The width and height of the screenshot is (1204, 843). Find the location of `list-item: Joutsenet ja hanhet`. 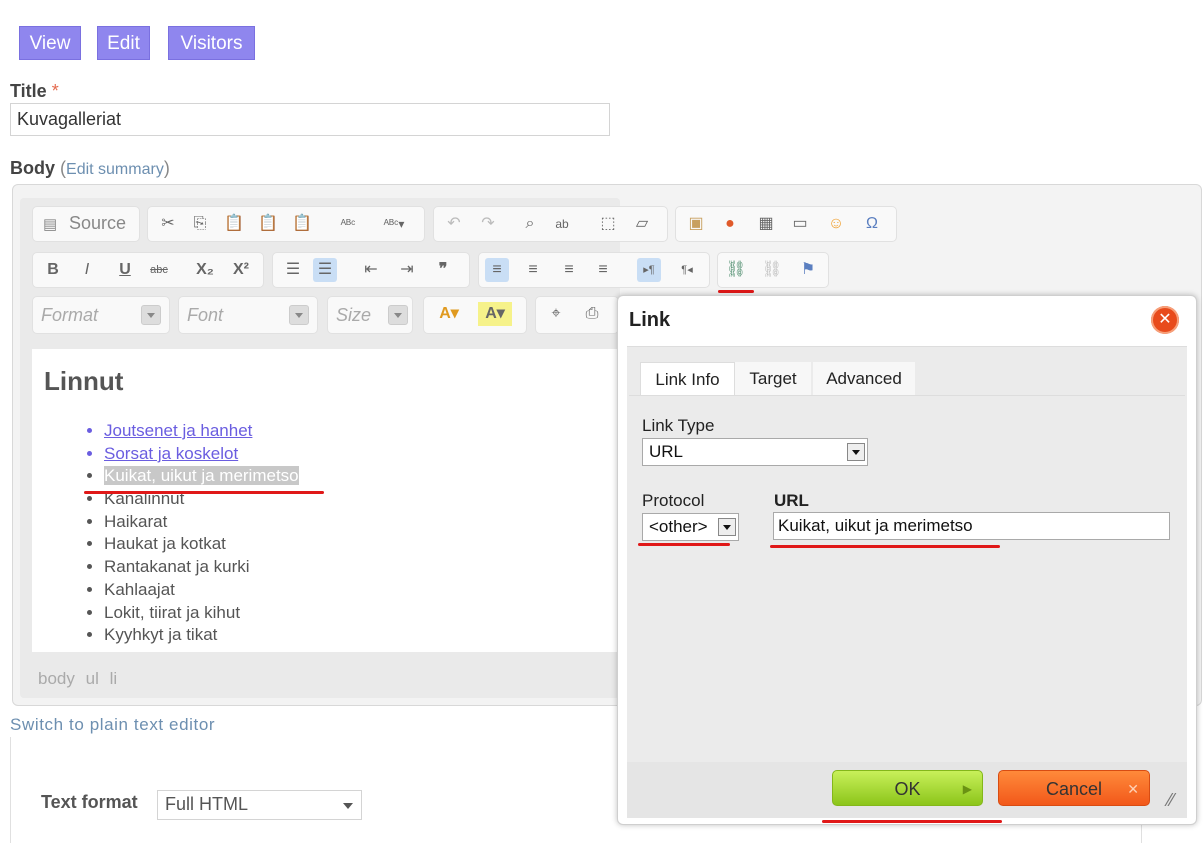

list-item: Joutsenet ja hanhet is located at coordinates (201, 431).